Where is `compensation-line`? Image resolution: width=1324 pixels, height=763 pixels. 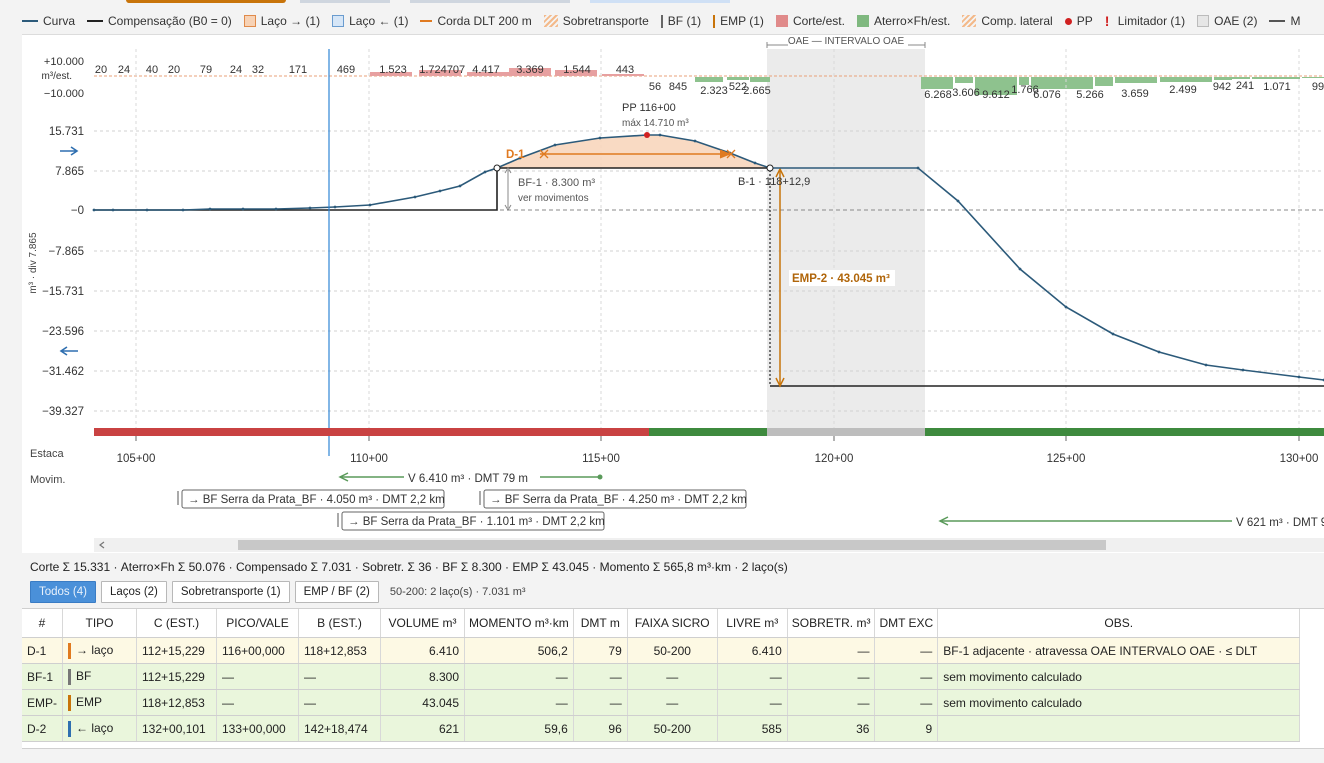
compensation-line is located at coordinates (432, 189).